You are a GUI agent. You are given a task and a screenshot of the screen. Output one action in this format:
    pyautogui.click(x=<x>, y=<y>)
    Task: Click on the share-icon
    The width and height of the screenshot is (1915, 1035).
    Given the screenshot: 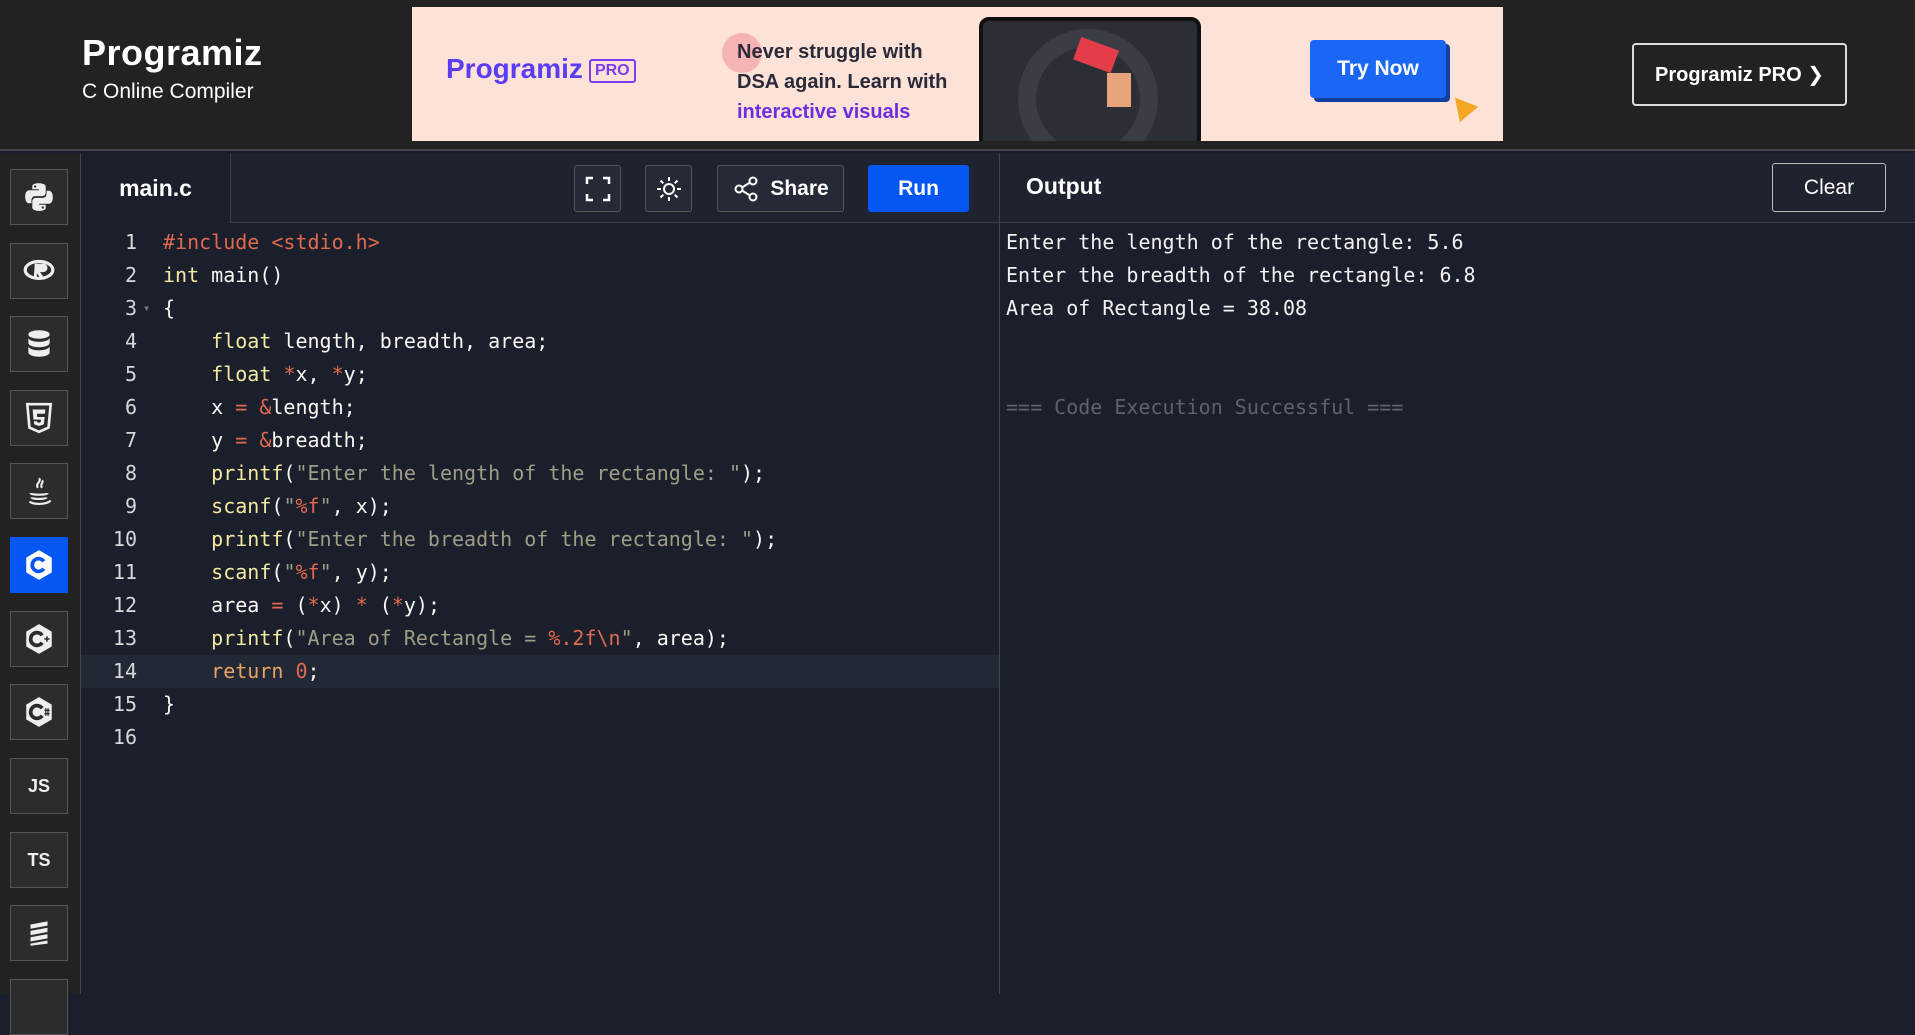 What is the action you would take?
    pyautogui.click(x=746, y=188)
    